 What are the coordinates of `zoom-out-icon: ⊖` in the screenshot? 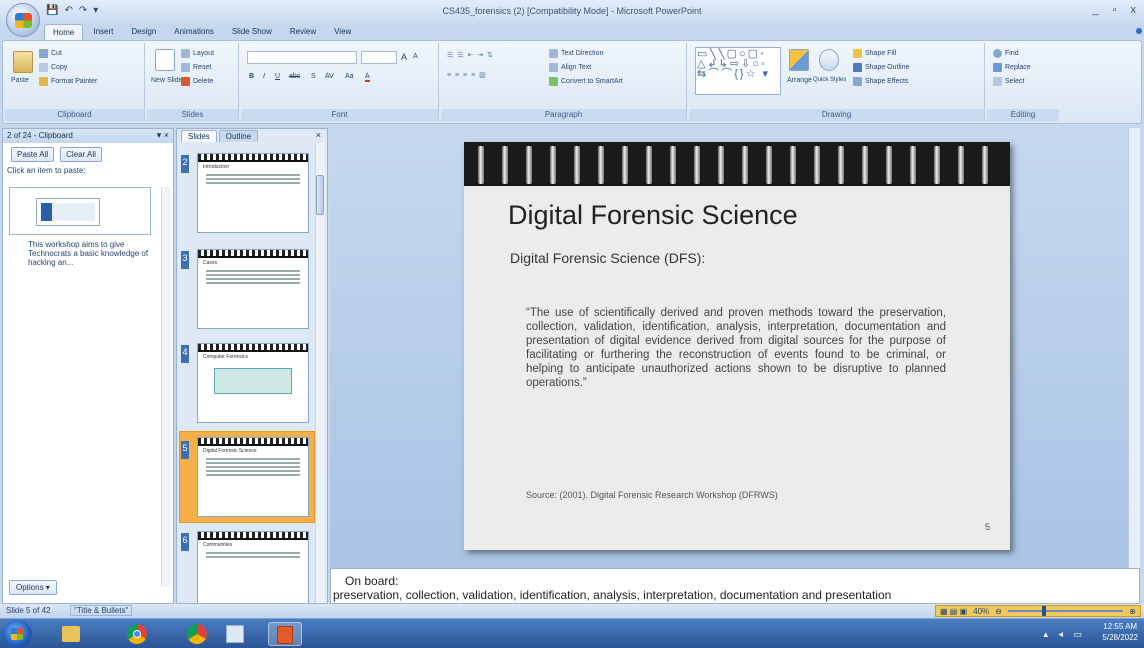 It's located at (998, 611).